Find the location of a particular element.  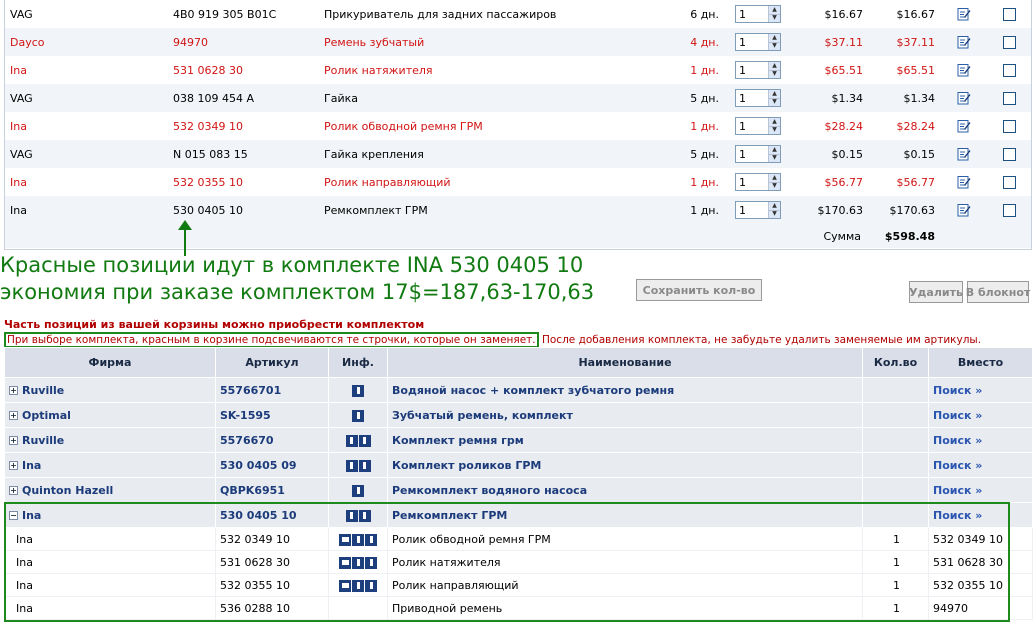

kit-name: Водяной насос + комплект зубчатого ремня is located at coordinates (625, 390).